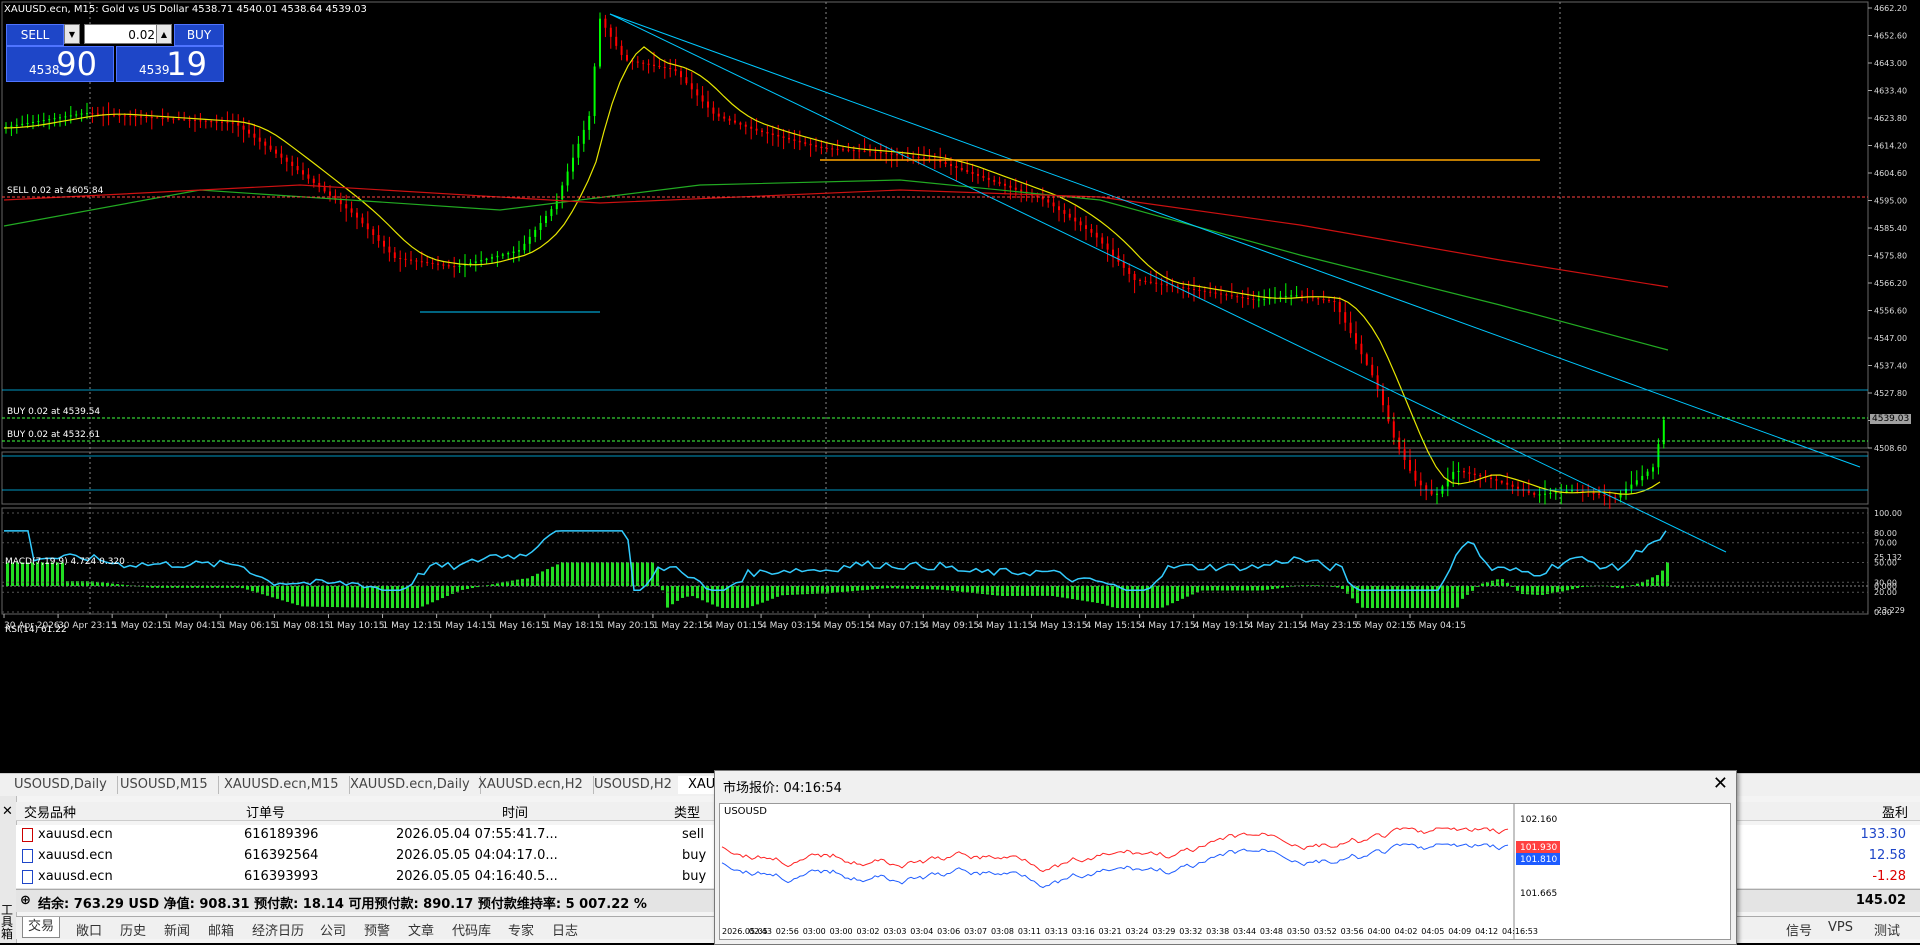 The height and width of the screenshot is (945, 1920). Describe the element at coordinates (377, 929) in the screenshot. I see `tab-alerts: 预警` at that location.